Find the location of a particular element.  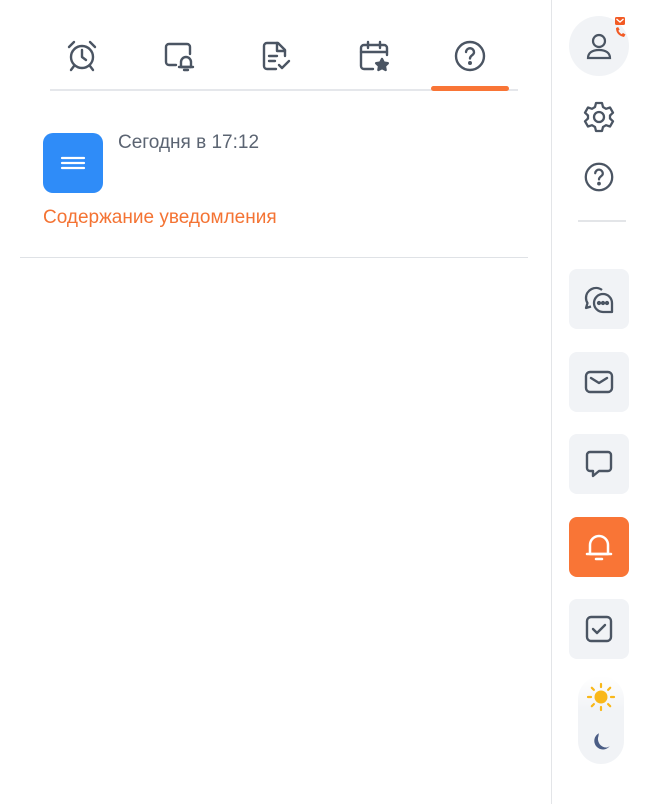

comment-icon is located at coordinates (599, 464).